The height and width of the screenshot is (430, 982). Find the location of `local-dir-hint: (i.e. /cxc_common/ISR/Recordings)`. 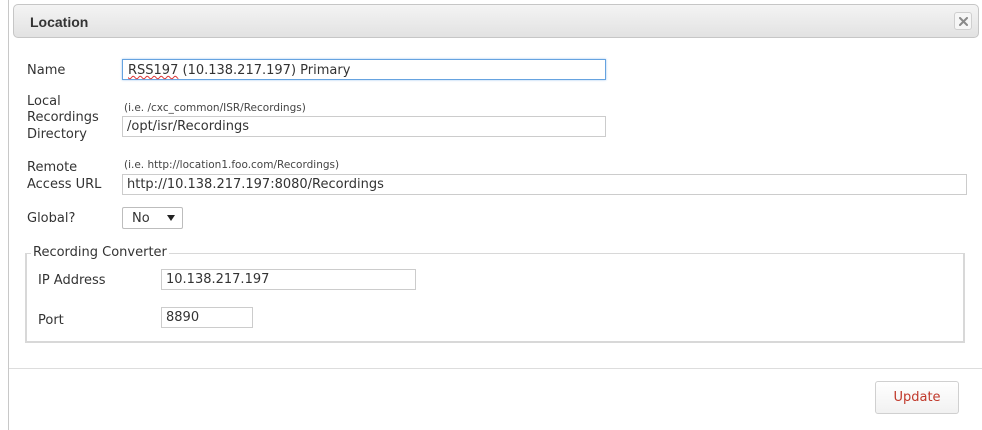

local-dir-hint: (i.e. /cxc_common/ISR/Recordings) is located at coordinates (215, 108).